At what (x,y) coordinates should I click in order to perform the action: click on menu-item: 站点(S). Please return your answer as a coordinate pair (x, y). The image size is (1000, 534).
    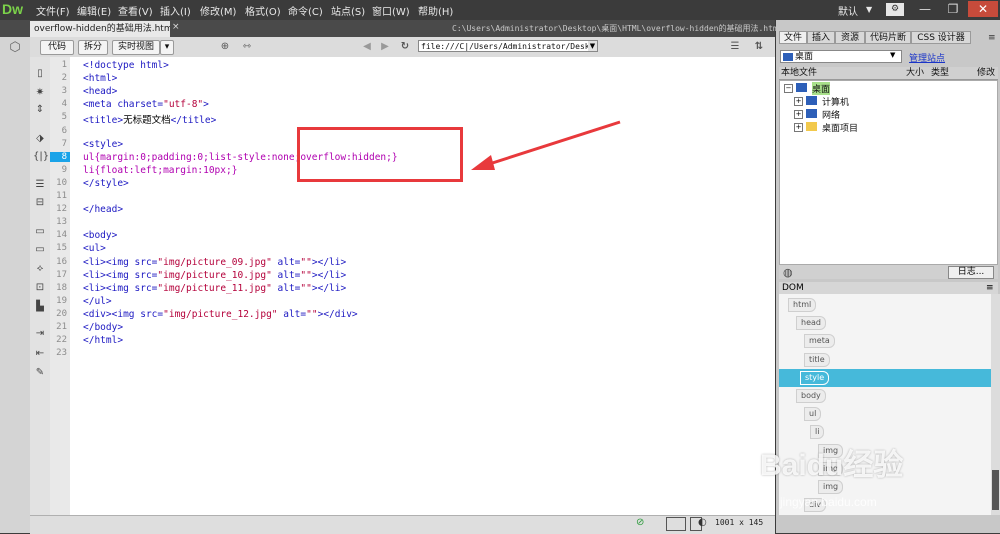
    Looking at the image, I should click on (348, 10).